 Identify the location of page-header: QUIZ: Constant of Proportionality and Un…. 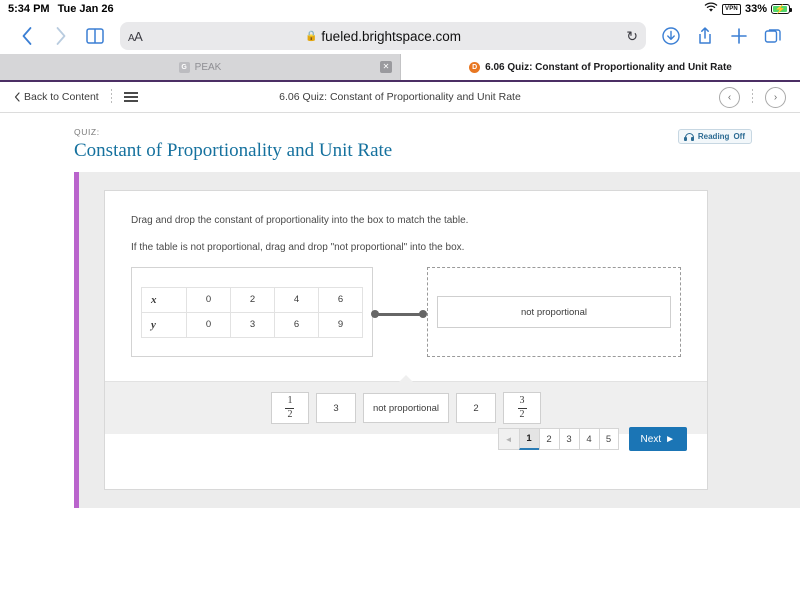
(400, 142).